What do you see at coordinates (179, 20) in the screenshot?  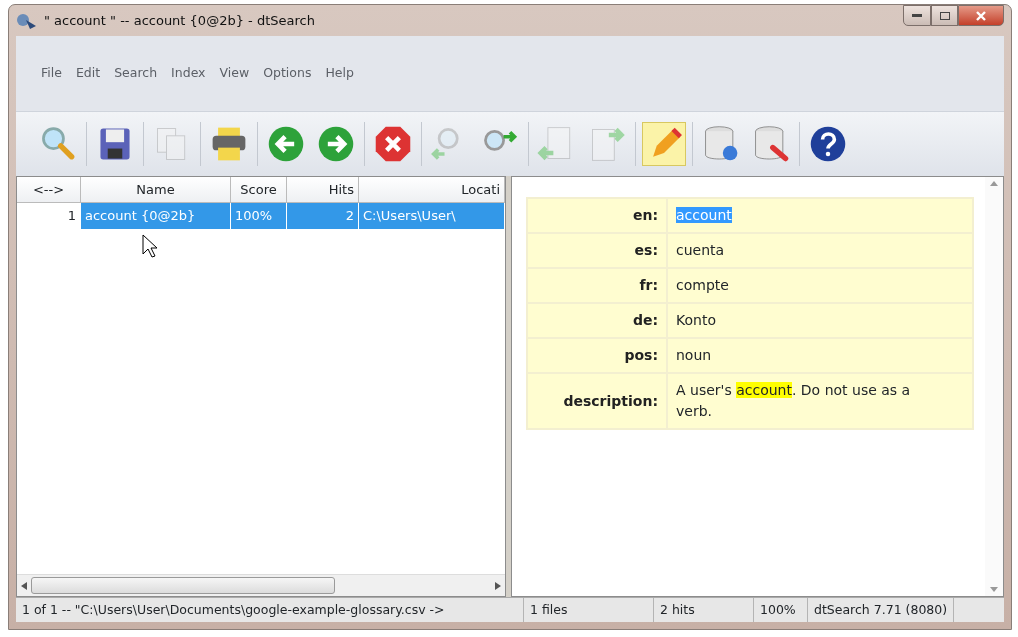 I see `window-title: " account " -- account {0@2b} - dtSearch` at bounding box center [179, 20].